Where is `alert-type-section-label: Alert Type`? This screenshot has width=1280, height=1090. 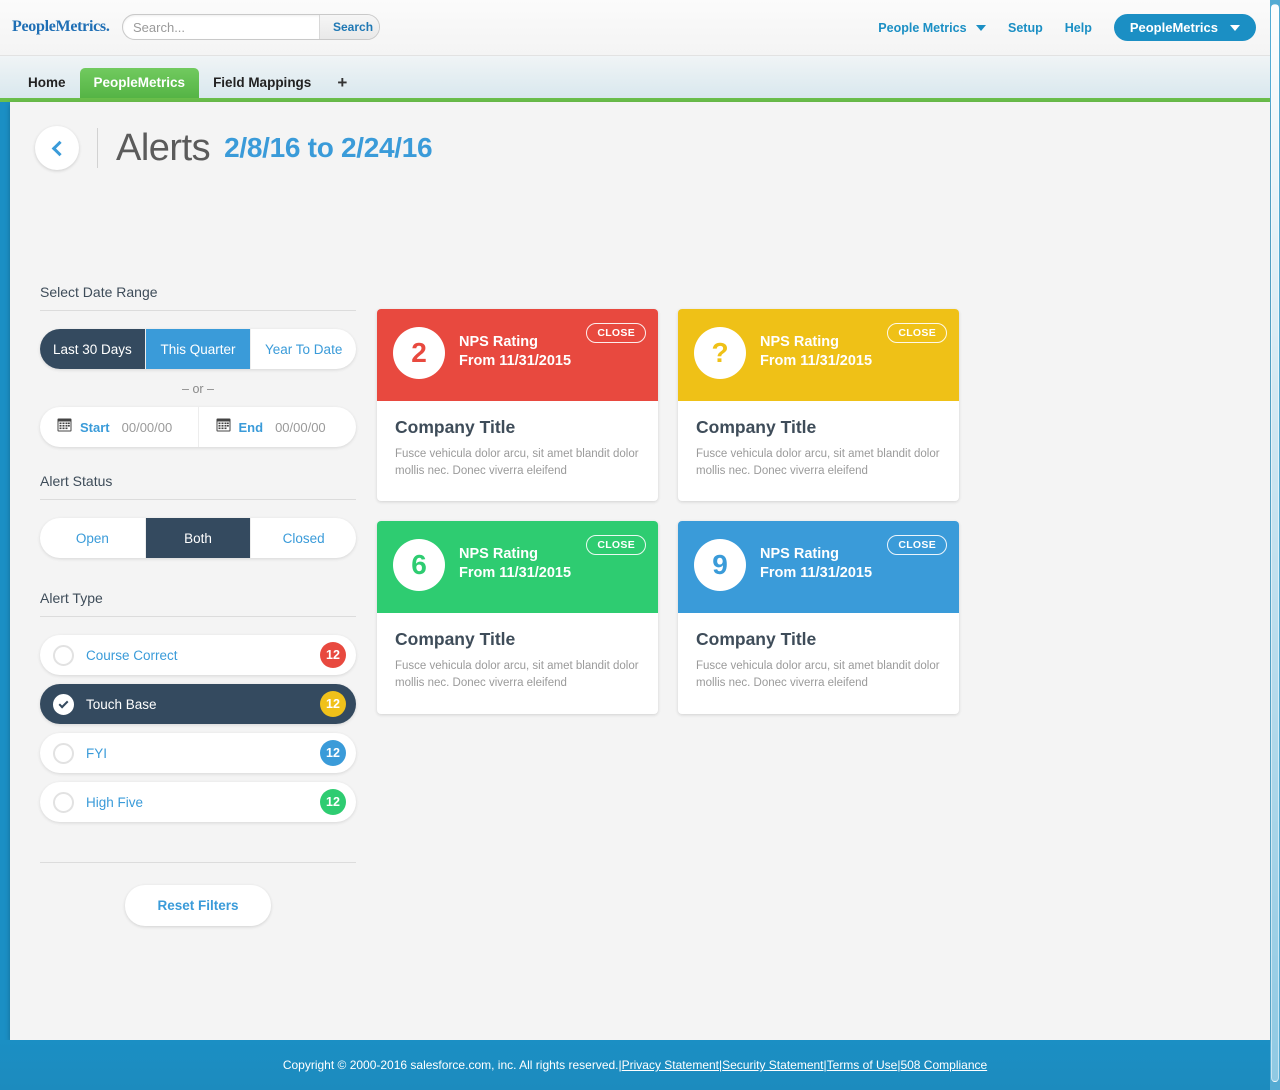
alert-type-section-label: Alert Type is located at coordinates (71, 598).